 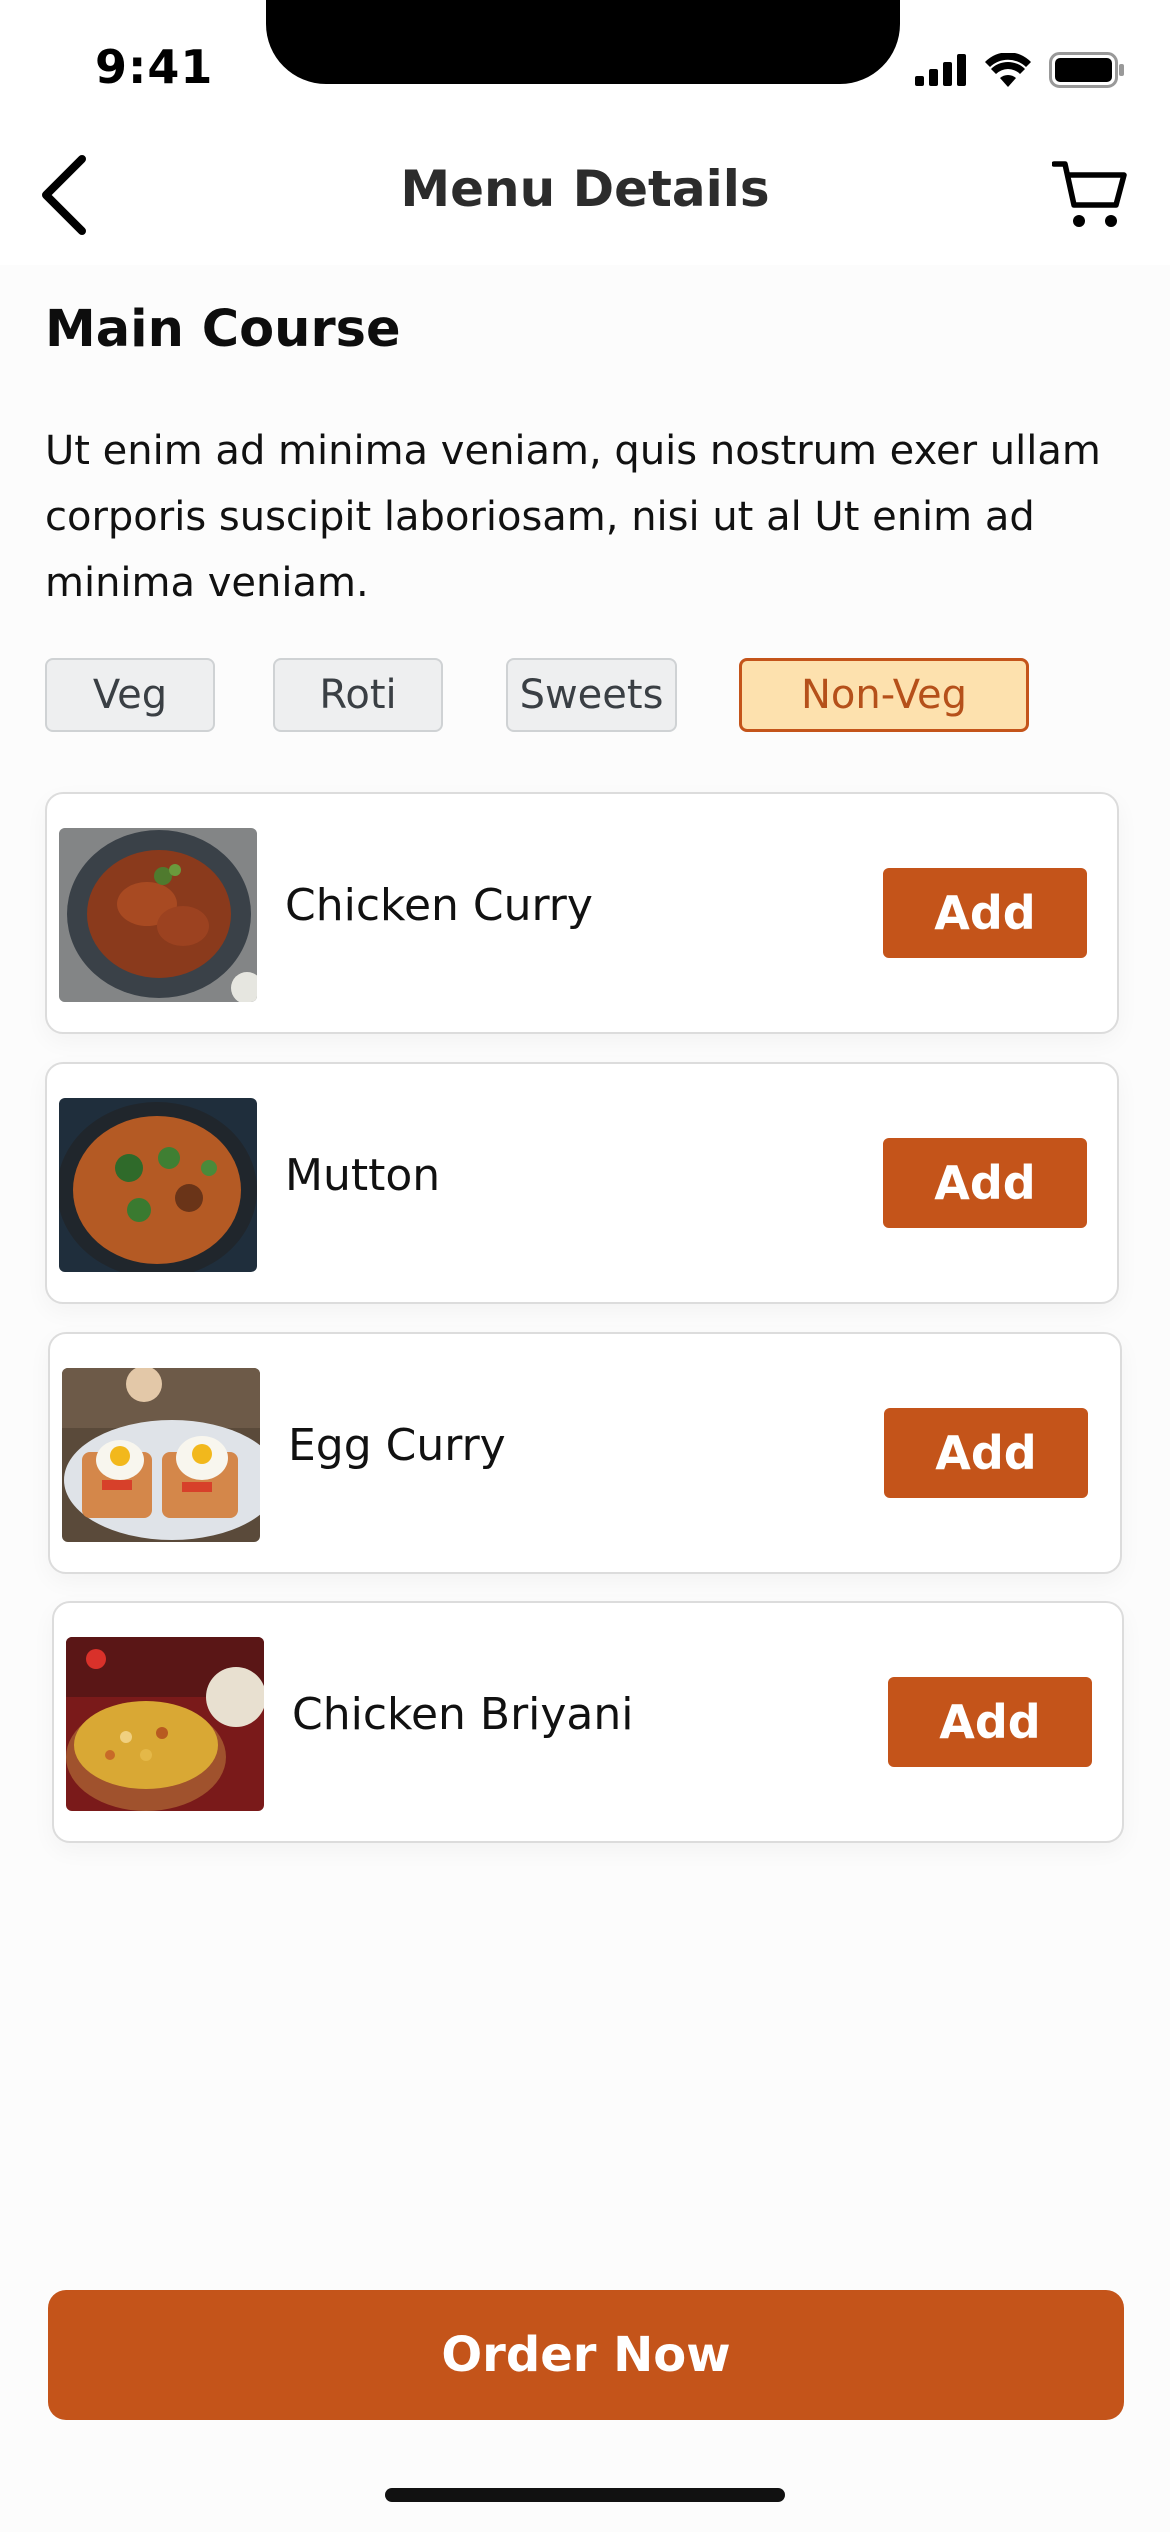 What do you see at coordinates (358, 695) in the screenshot?
I see `filter-chip-roti: Roti` at bounding box center [358, 695].